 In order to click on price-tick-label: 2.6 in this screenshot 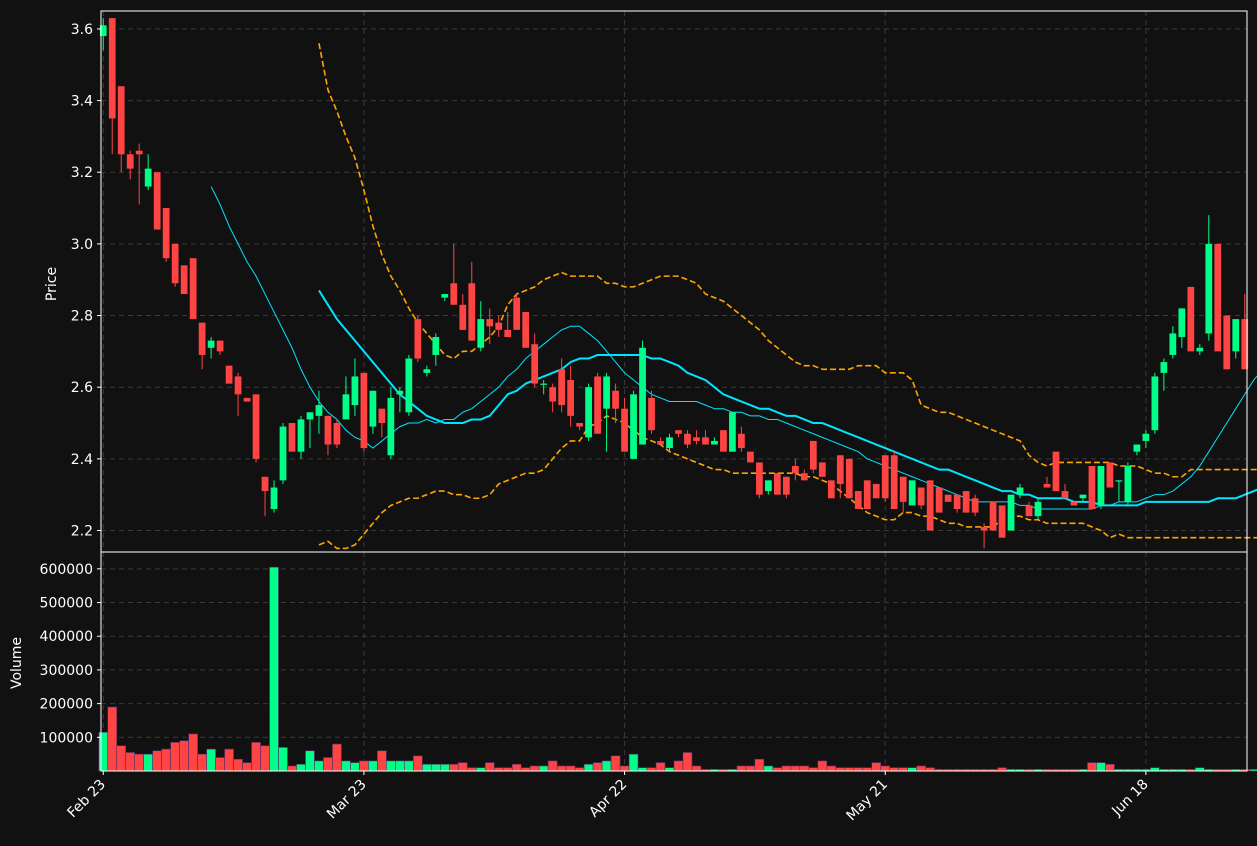, I will do `click(82, 388)`.